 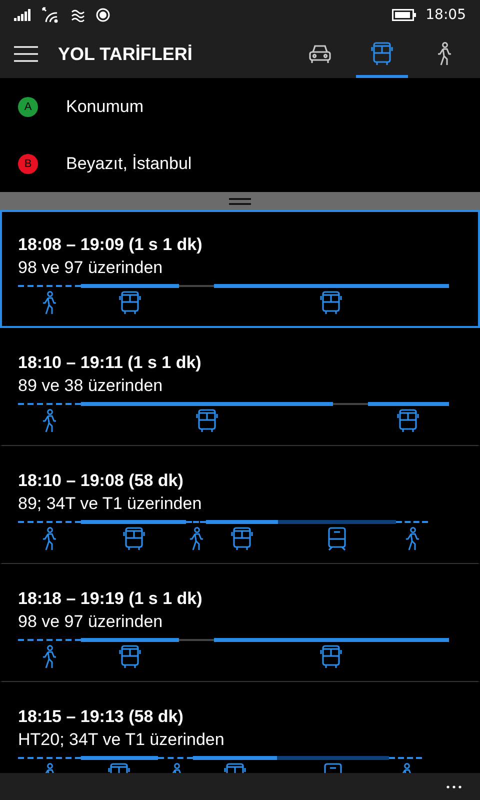 What do you see at coordinates (101, 717) in the screenshot?
I see `route-time: 18:15 – 19:13 (58 dk)` at bounding box center [101, 717].